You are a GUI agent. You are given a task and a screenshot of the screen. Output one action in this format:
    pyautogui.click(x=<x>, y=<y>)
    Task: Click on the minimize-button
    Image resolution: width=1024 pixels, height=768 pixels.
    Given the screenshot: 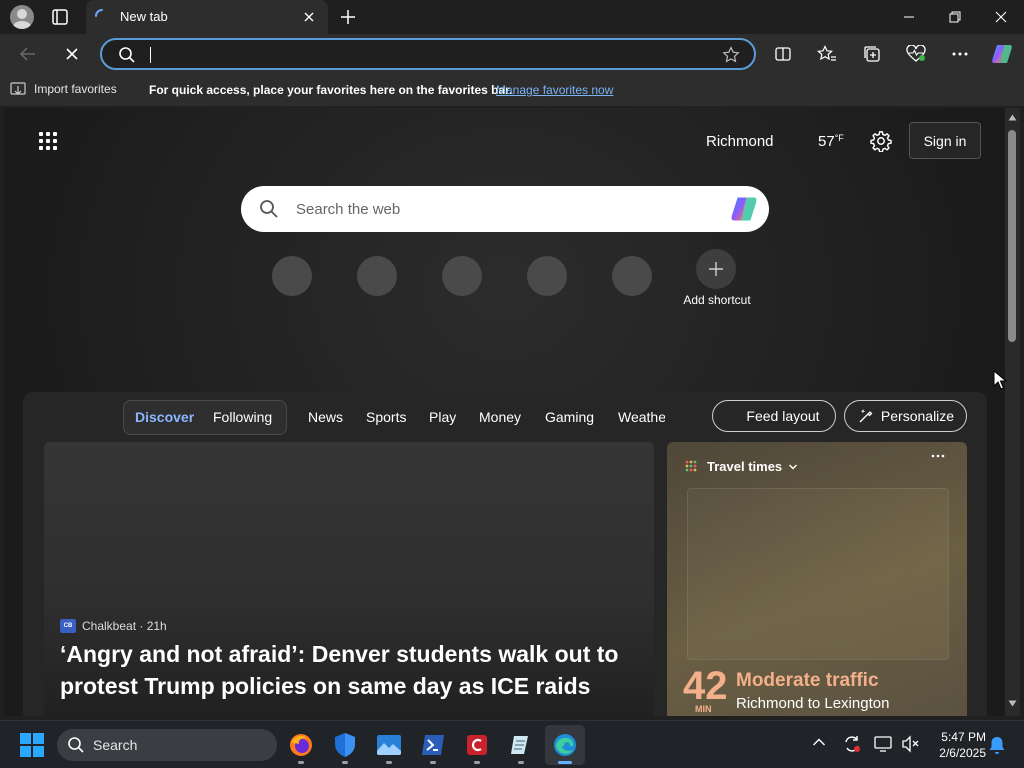 What is the action you would take?
    pyautogui.click(x=909, y=17)
    